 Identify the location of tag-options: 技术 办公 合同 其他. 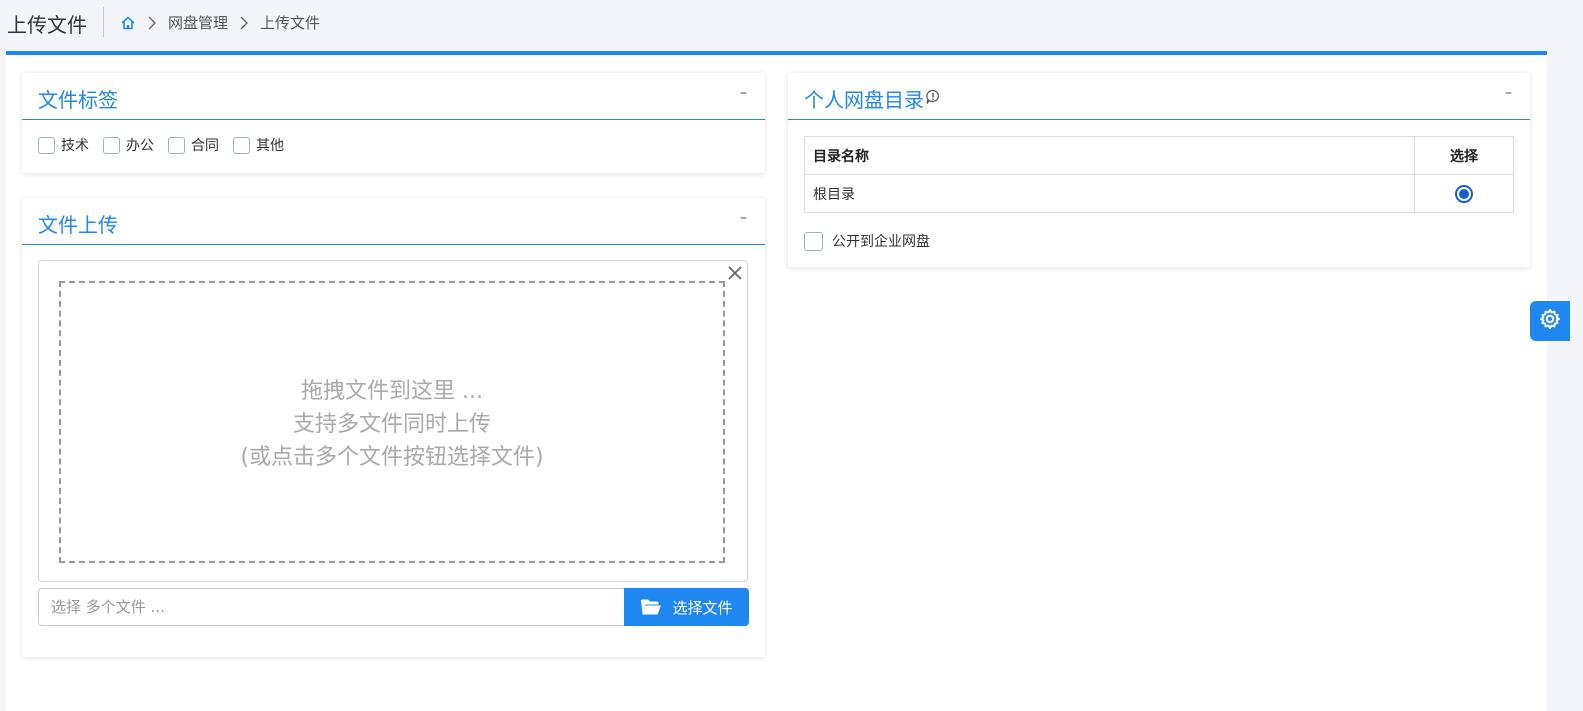
(168, 145).